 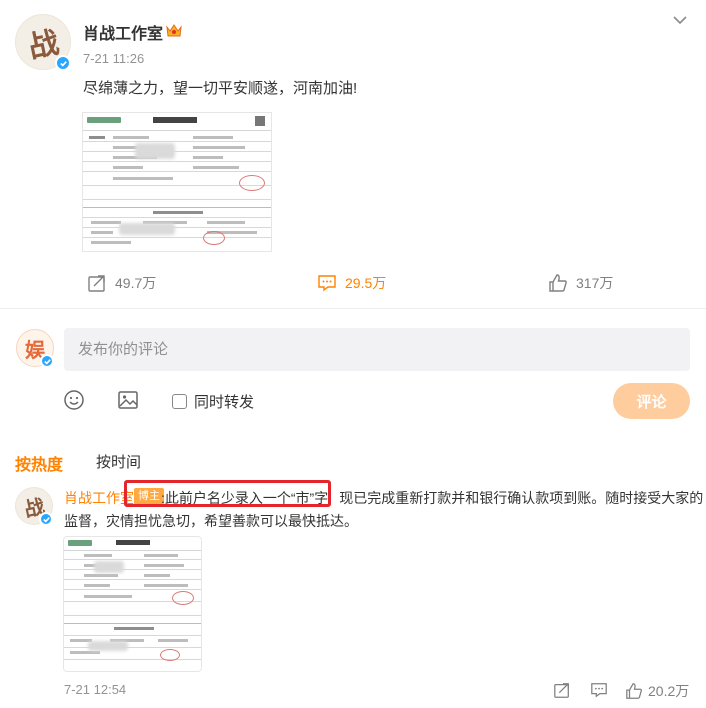 I want to click on emoji-icon, so click(x=74, y=400).